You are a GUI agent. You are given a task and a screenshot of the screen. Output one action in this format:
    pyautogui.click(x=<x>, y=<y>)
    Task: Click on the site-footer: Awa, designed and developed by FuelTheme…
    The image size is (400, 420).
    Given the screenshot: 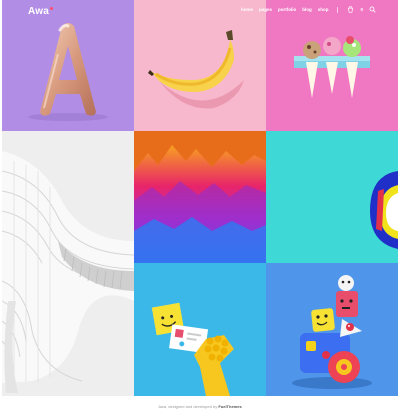 What is the action you would take?
    pyautogui.click(x=200, y=406)
    